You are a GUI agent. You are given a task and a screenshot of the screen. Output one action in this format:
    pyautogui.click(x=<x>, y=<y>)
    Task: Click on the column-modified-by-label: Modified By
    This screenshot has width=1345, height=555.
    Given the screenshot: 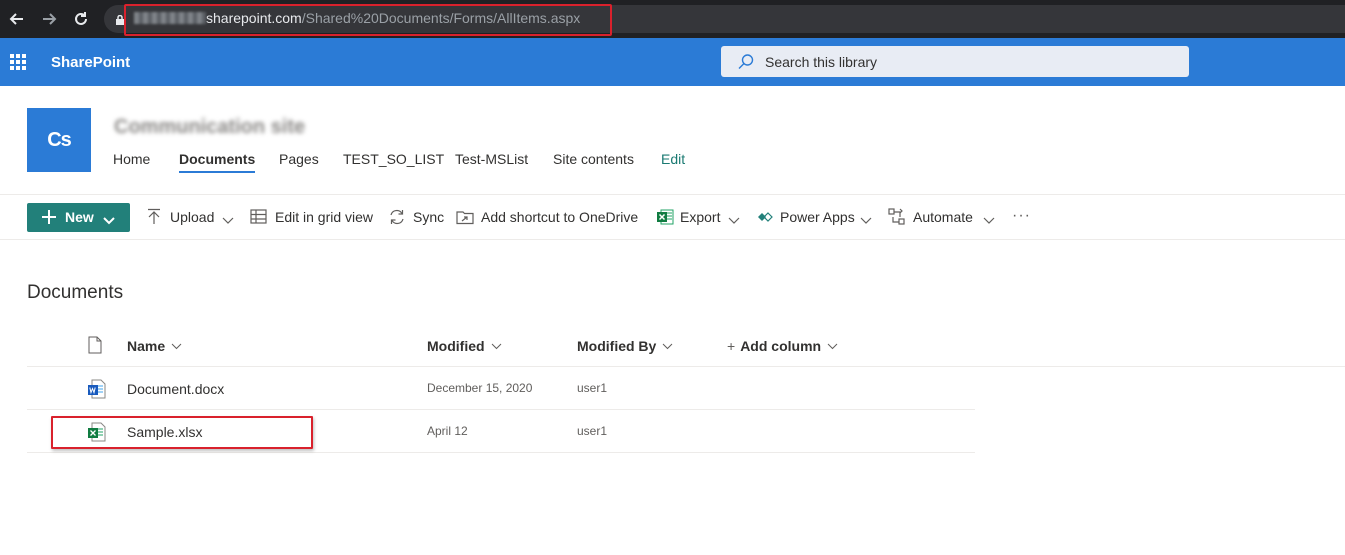 What is the action you would take?
    pyautogui.click(x=617, y=346)
    